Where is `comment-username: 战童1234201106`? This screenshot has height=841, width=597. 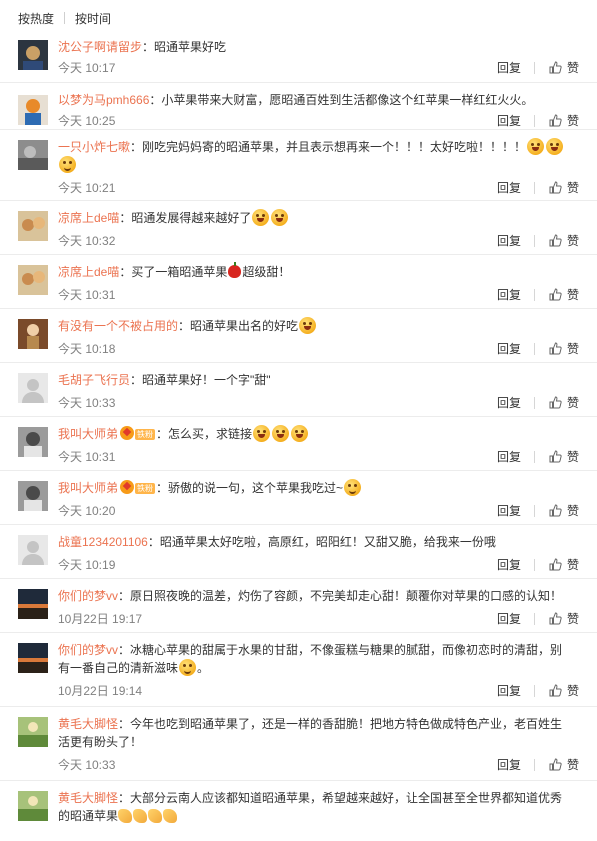 comment-username: 战童1234201106 is located at coordinates (103, 542).